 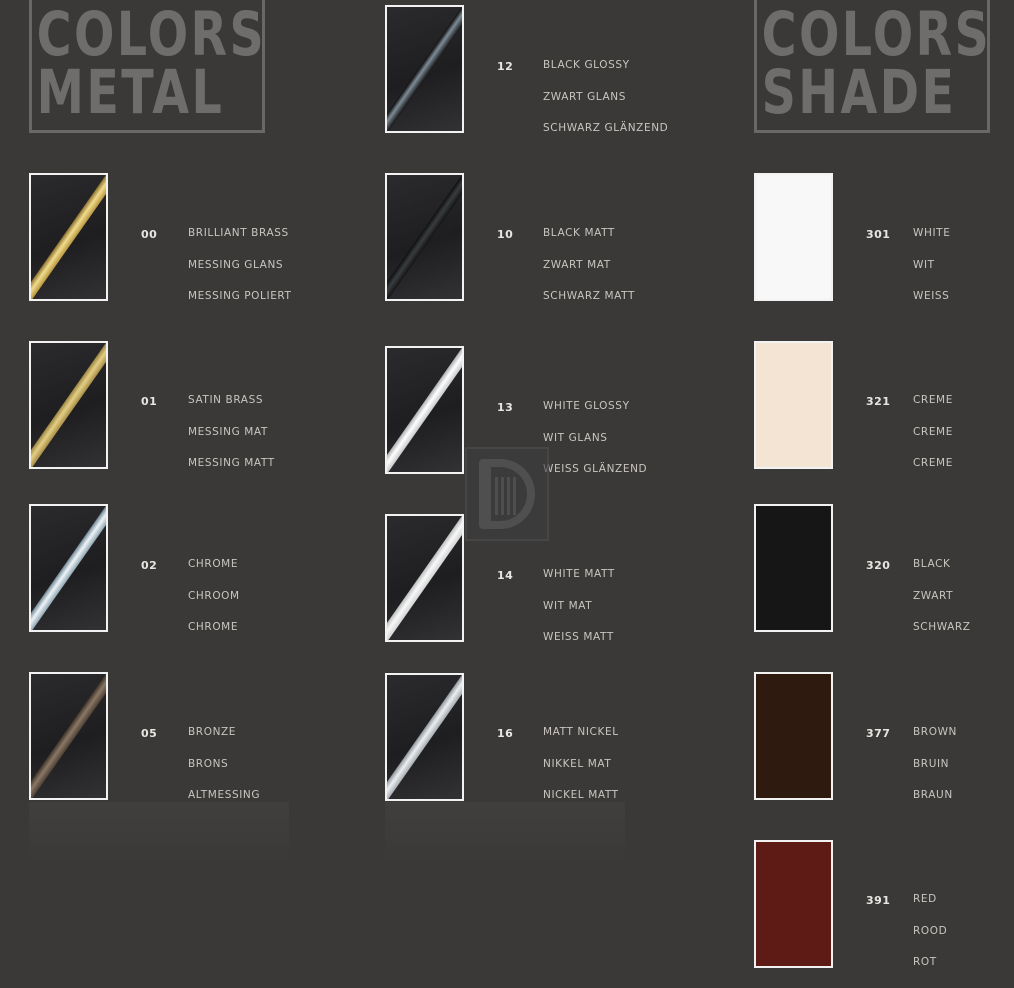 What do you see at coordinates (925, 899) in the screenshot?
I see `name-en: RED` at bounding box center [925, 899].